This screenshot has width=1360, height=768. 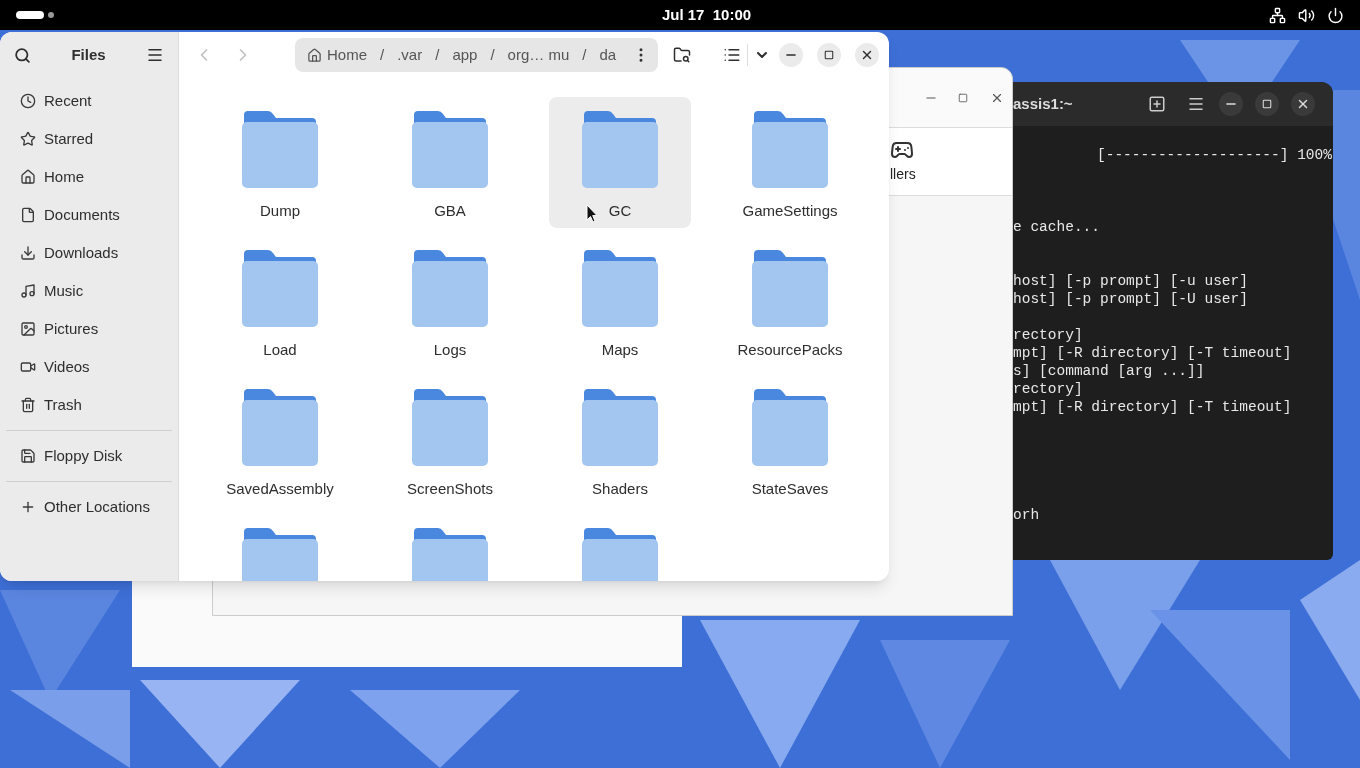 I want to click on folder-tile: GC, so click(x=620, y=162).